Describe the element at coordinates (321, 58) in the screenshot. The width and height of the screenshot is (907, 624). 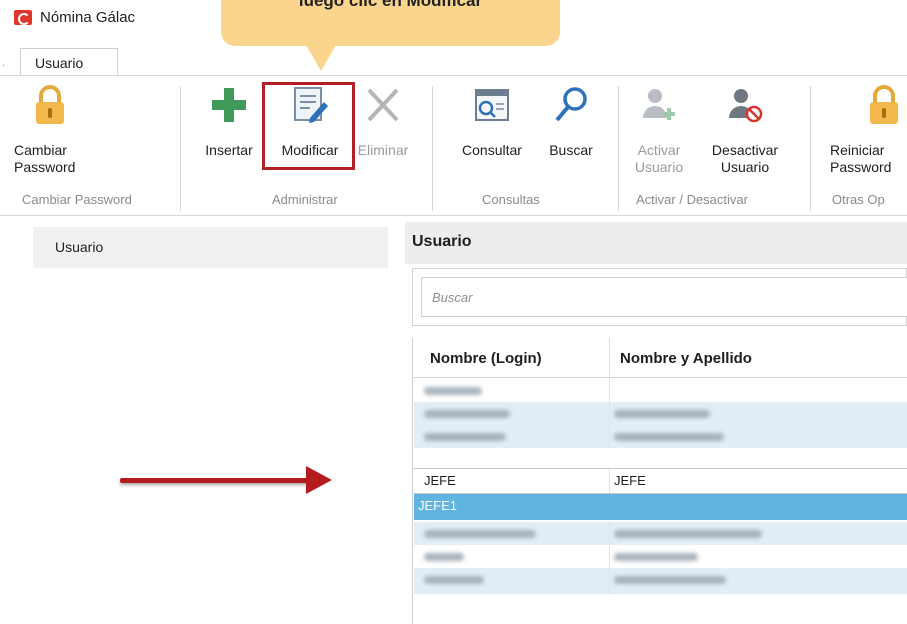
I see `callout-tail` at that location.